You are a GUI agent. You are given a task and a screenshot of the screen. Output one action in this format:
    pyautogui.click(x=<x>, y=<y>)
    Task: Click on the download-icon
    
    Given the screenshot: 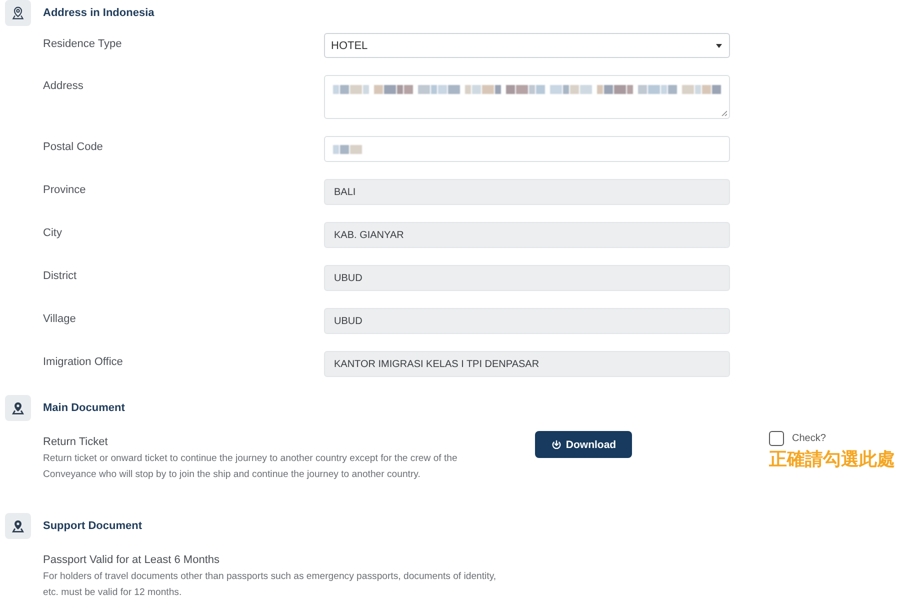 What is the action you would take?
    pyautogui.click(x=556, y=444)
    